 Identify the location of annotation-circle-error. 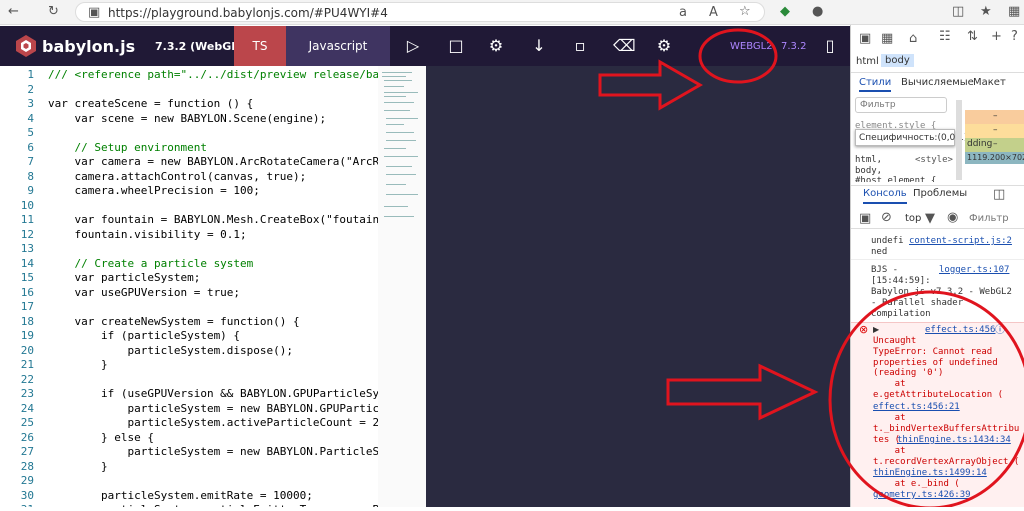
(926, 398).